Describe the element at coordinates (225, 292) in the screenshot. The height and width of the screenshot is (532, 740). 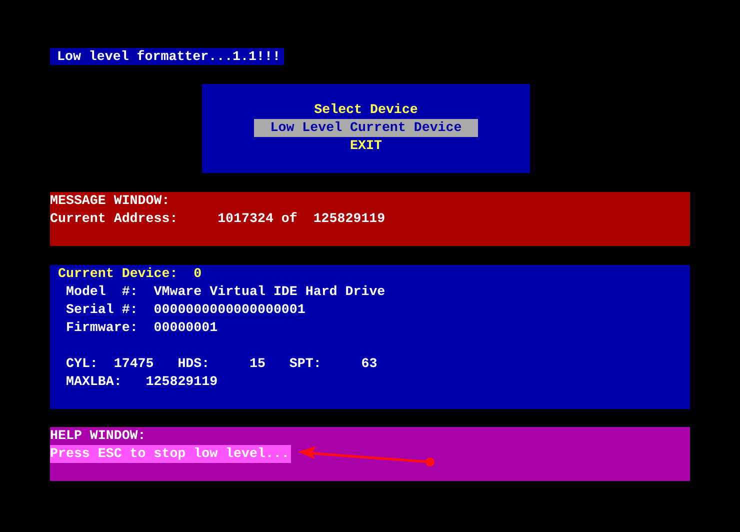
I see `device-info-line: Model #: VMware Virtual IDE Hard Drive` at that location.